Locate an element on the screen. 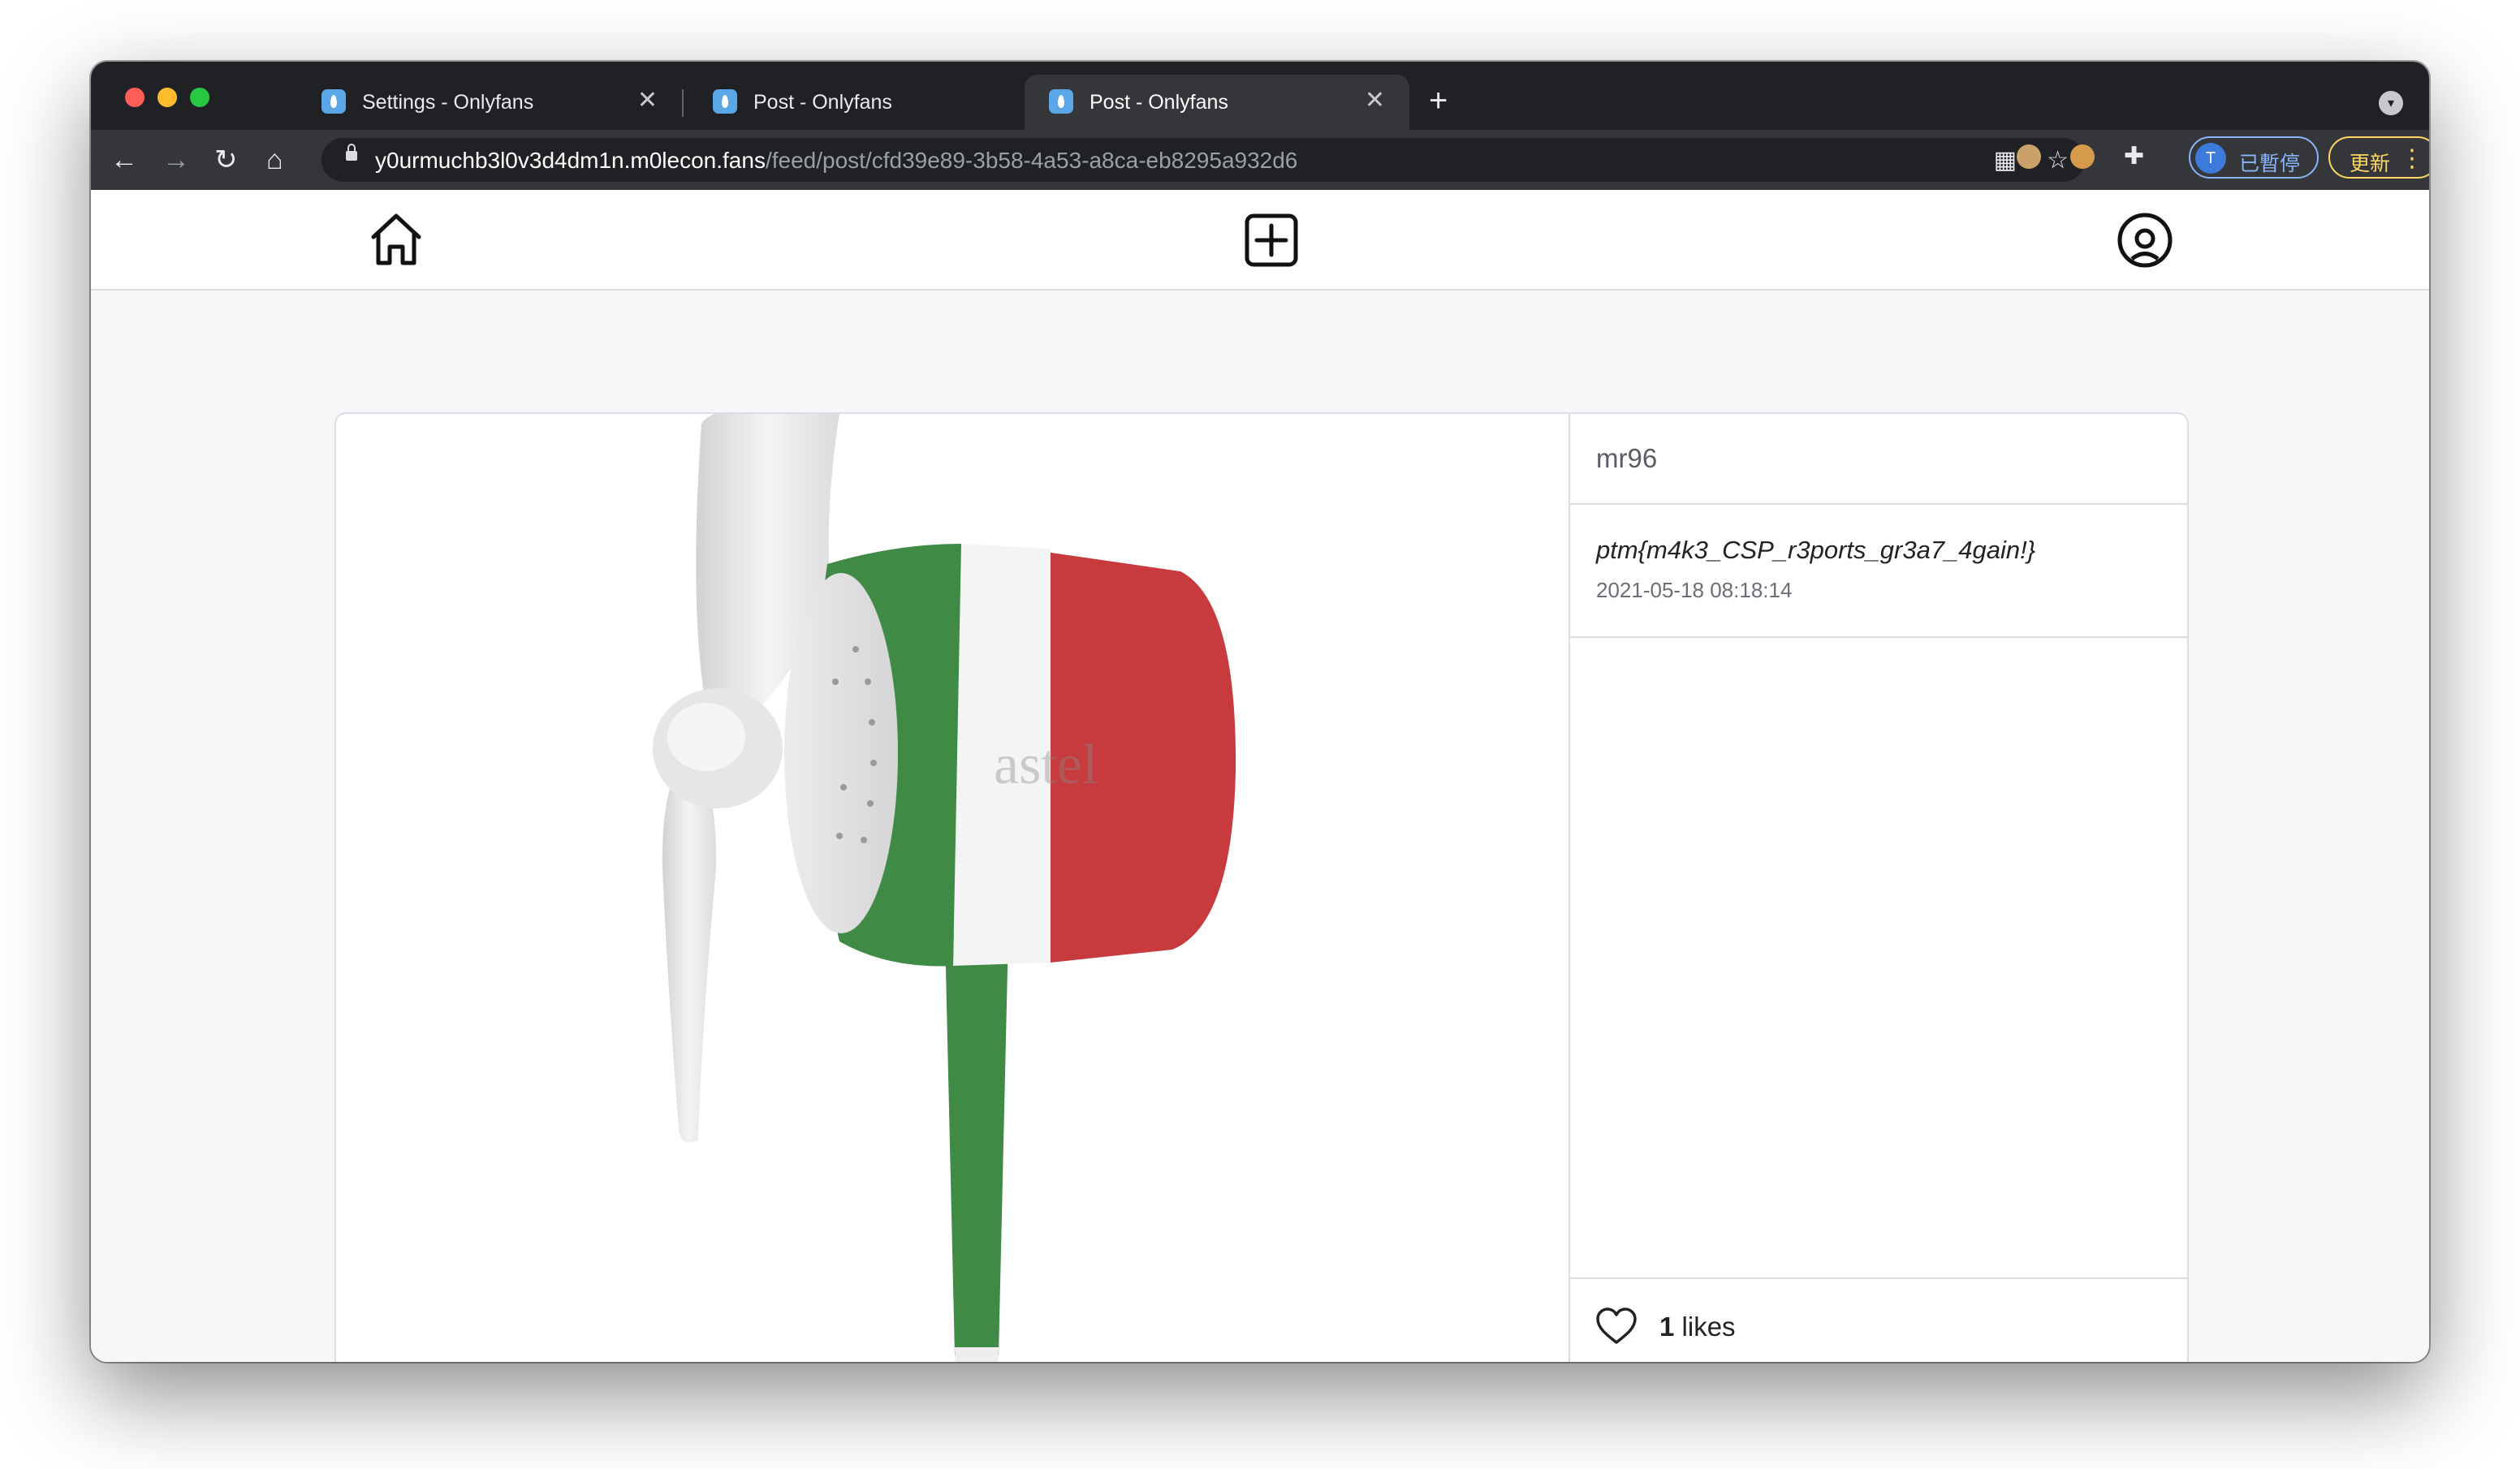 This screenshot has height=1469, width=2520. profile-status-label: 已暫停 is located at coordinates (2270, 163).